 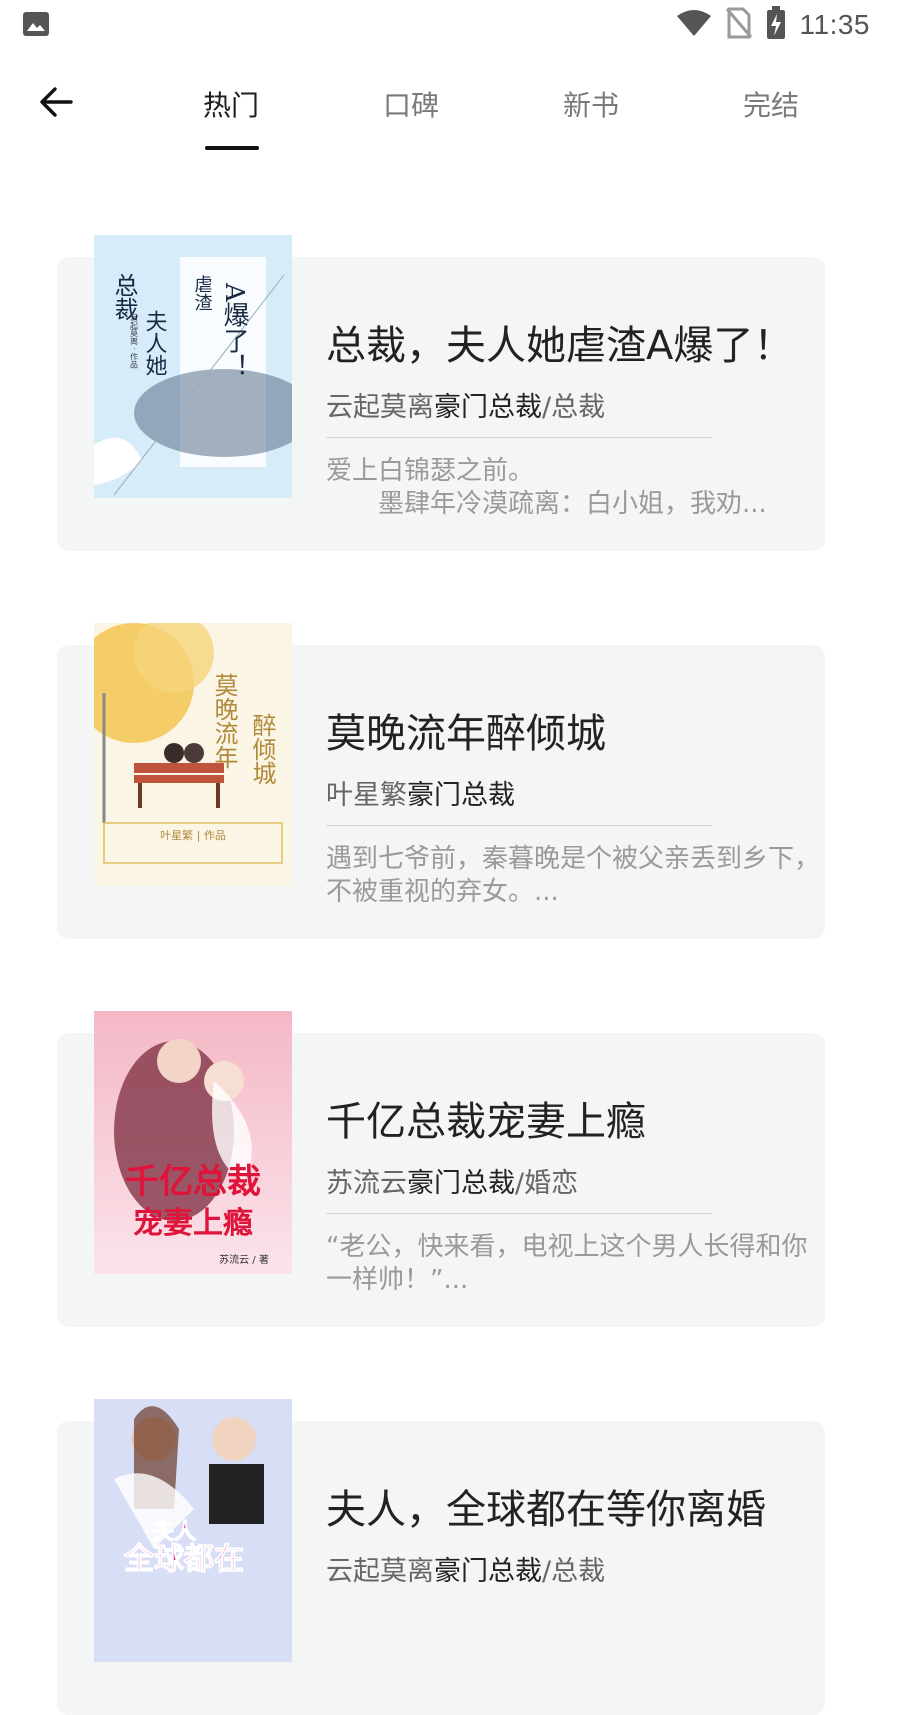 I want to click on book-cover: 夫人 全球都在, so click(x=193, y=1530).